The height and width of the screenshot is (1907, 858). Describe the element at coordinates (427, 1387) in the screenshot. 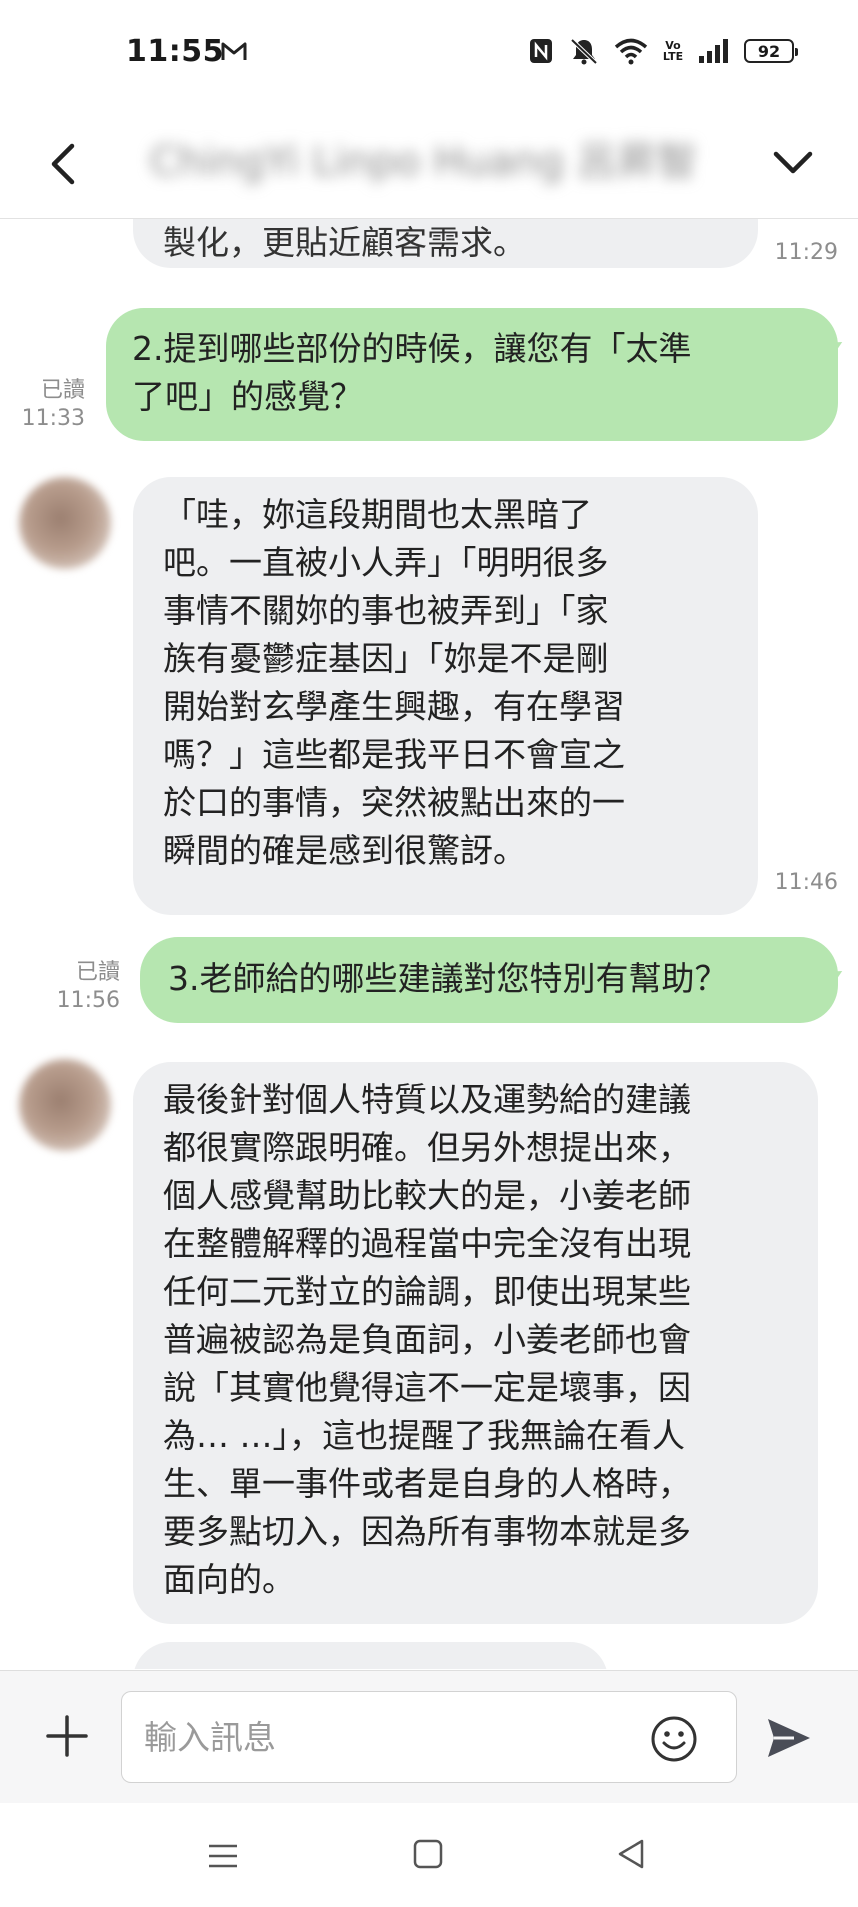

I see `message-line: 說「其實他覺得這不一定是壞事，因` at that location.